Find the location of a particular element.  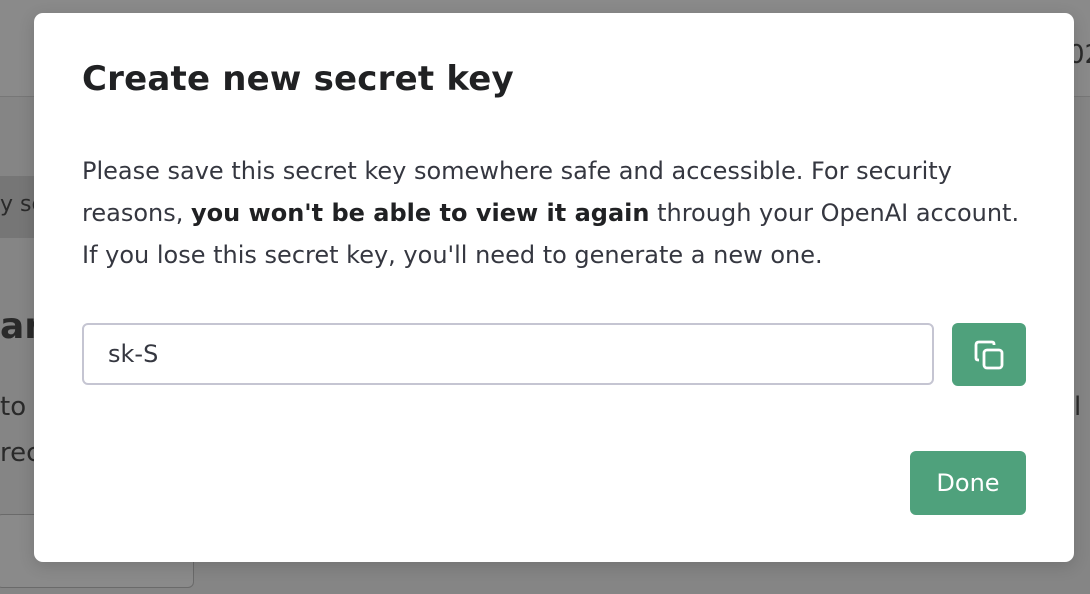

background-text-fragment: l I is located at coordinates (1082, 407).